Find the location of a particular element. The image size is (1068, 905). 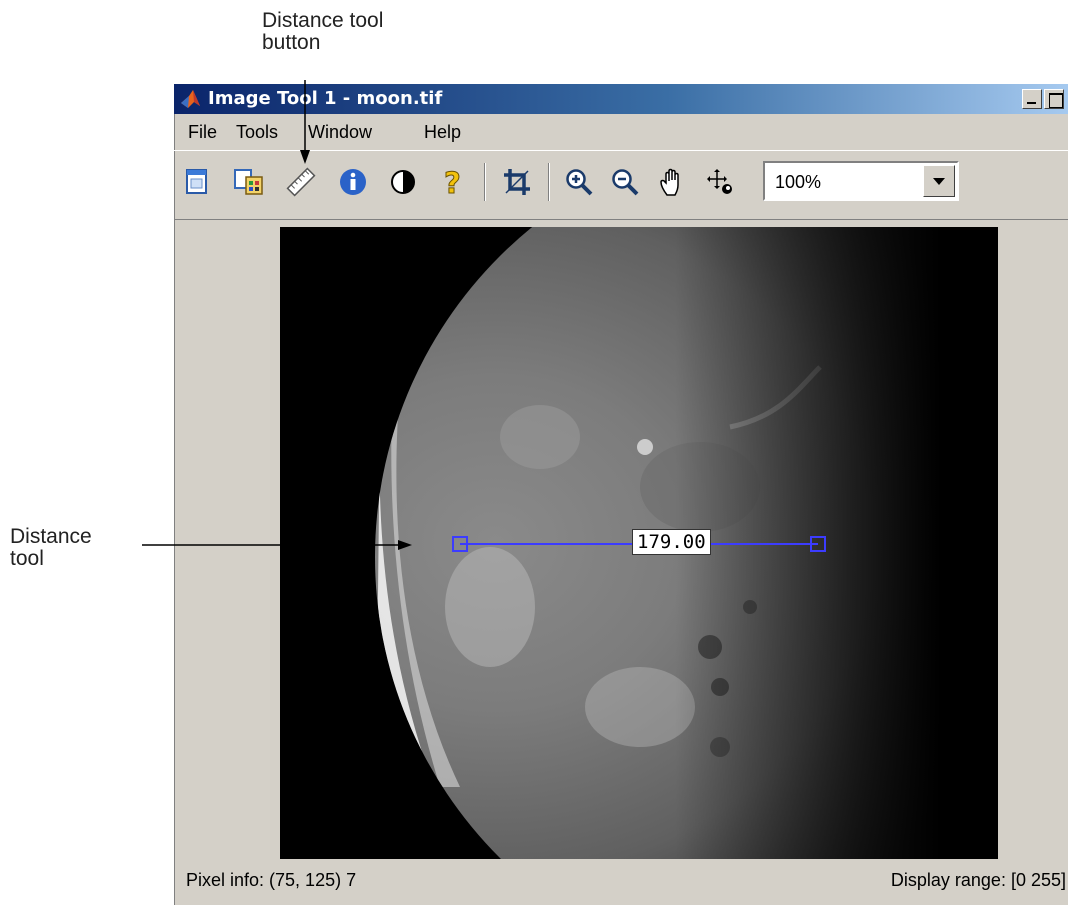

maximize-icon is located at coordinates (1056, 100).